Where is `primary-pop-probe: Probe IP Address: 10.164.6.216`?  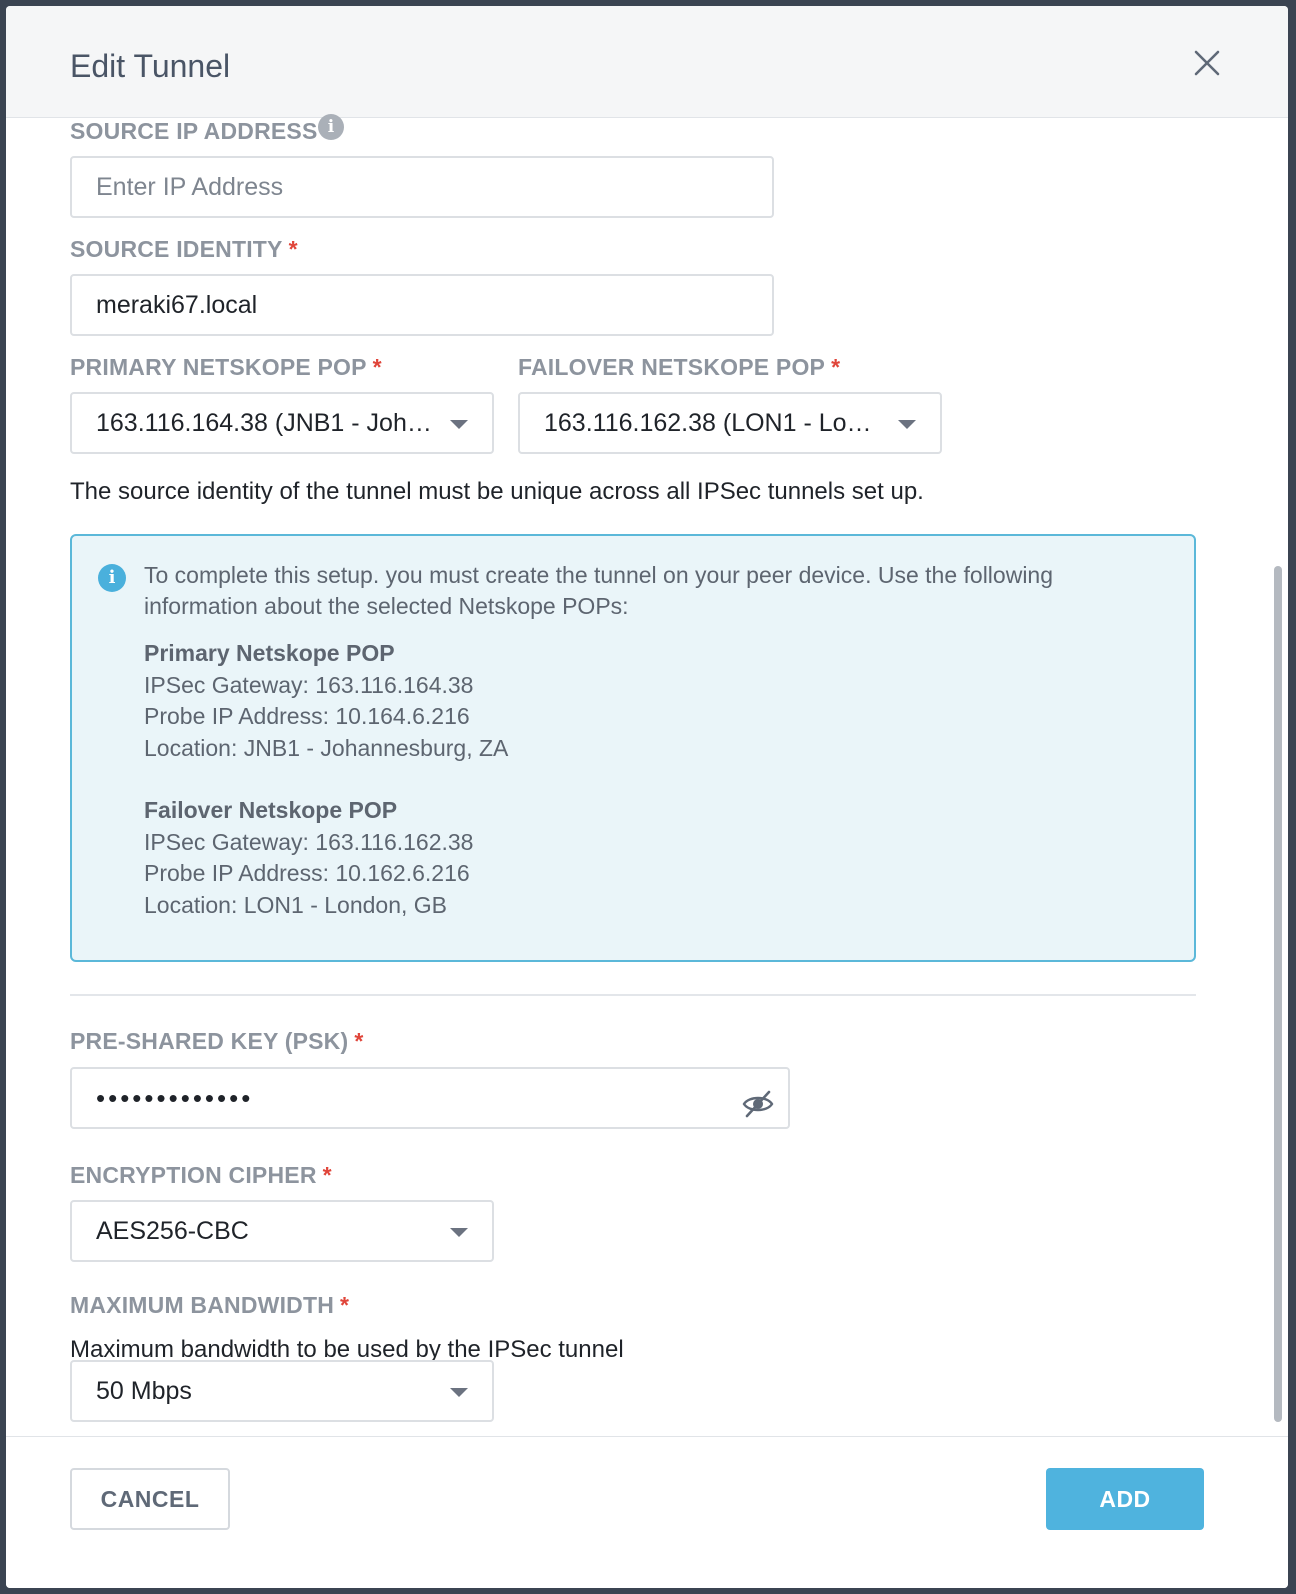
primary-pop-probe: Probe IP Address: 10.164.6.216 is located at coordinates (307, 716).